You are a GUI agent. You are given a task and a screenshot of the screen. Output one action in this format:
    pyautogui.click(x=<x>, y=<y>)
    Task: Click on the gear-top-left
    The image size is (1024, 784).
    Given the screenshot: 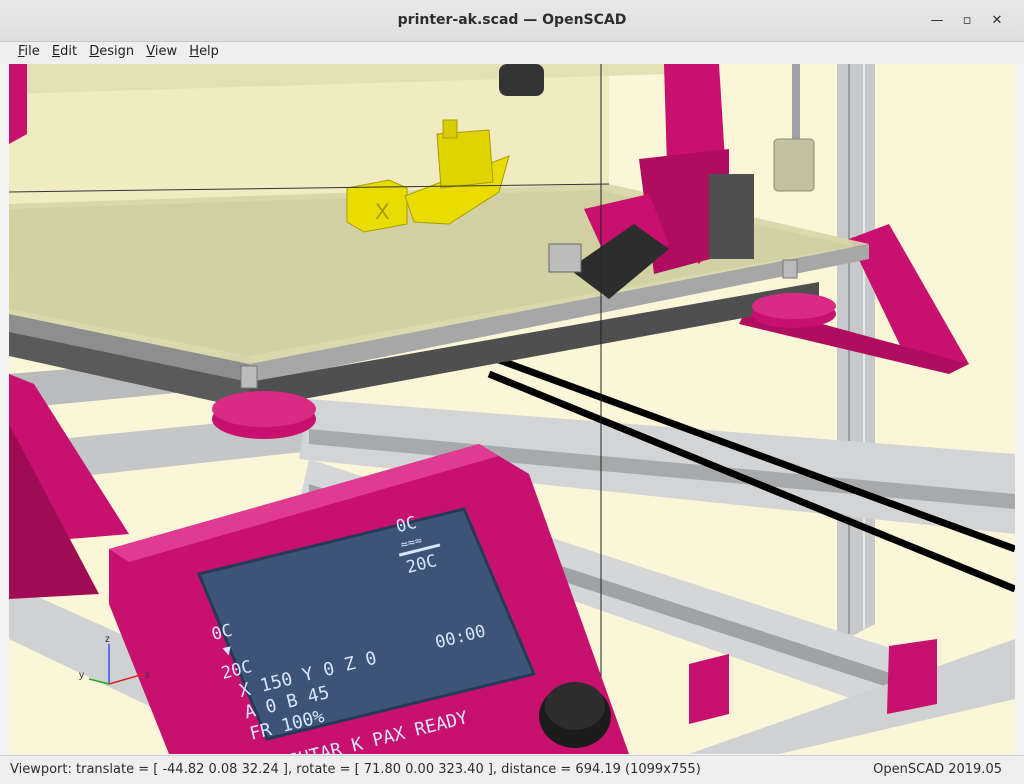 What is the action you would take?
    pyautogui.click(x=521, y=80)
    